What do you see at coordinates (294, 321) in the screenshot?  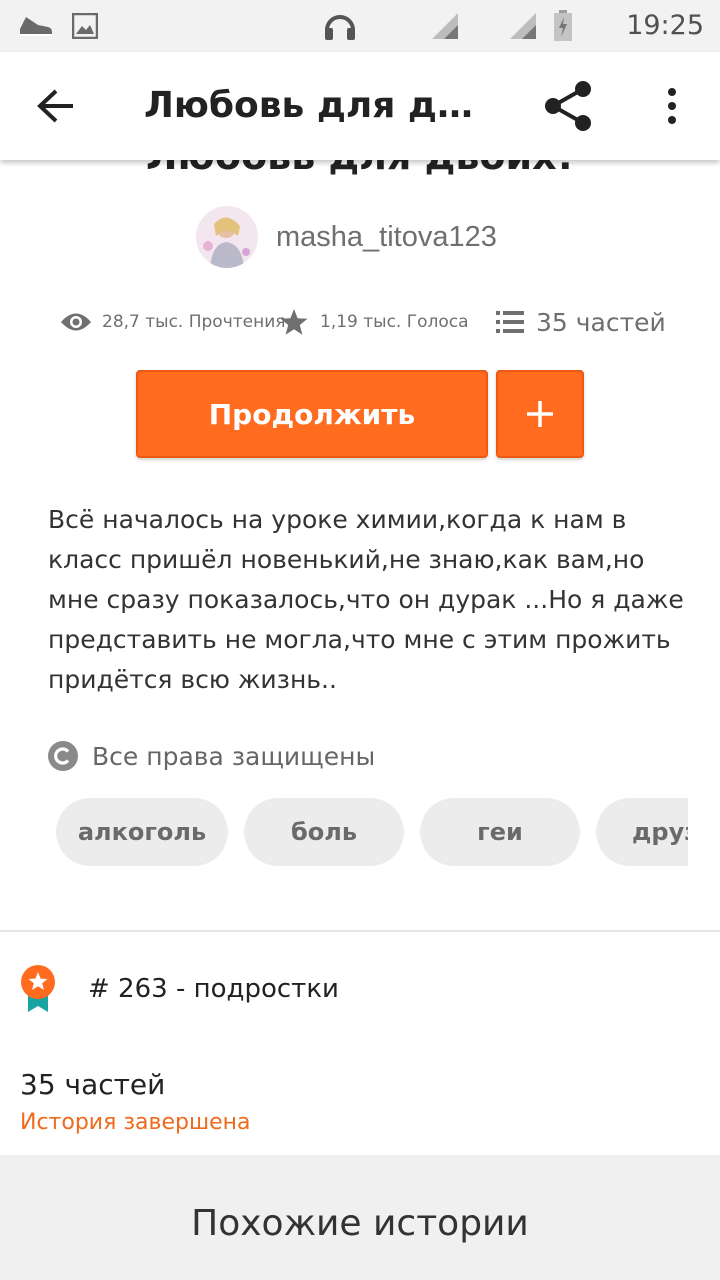 I see `star-icon` at bounding box center [294, 321].